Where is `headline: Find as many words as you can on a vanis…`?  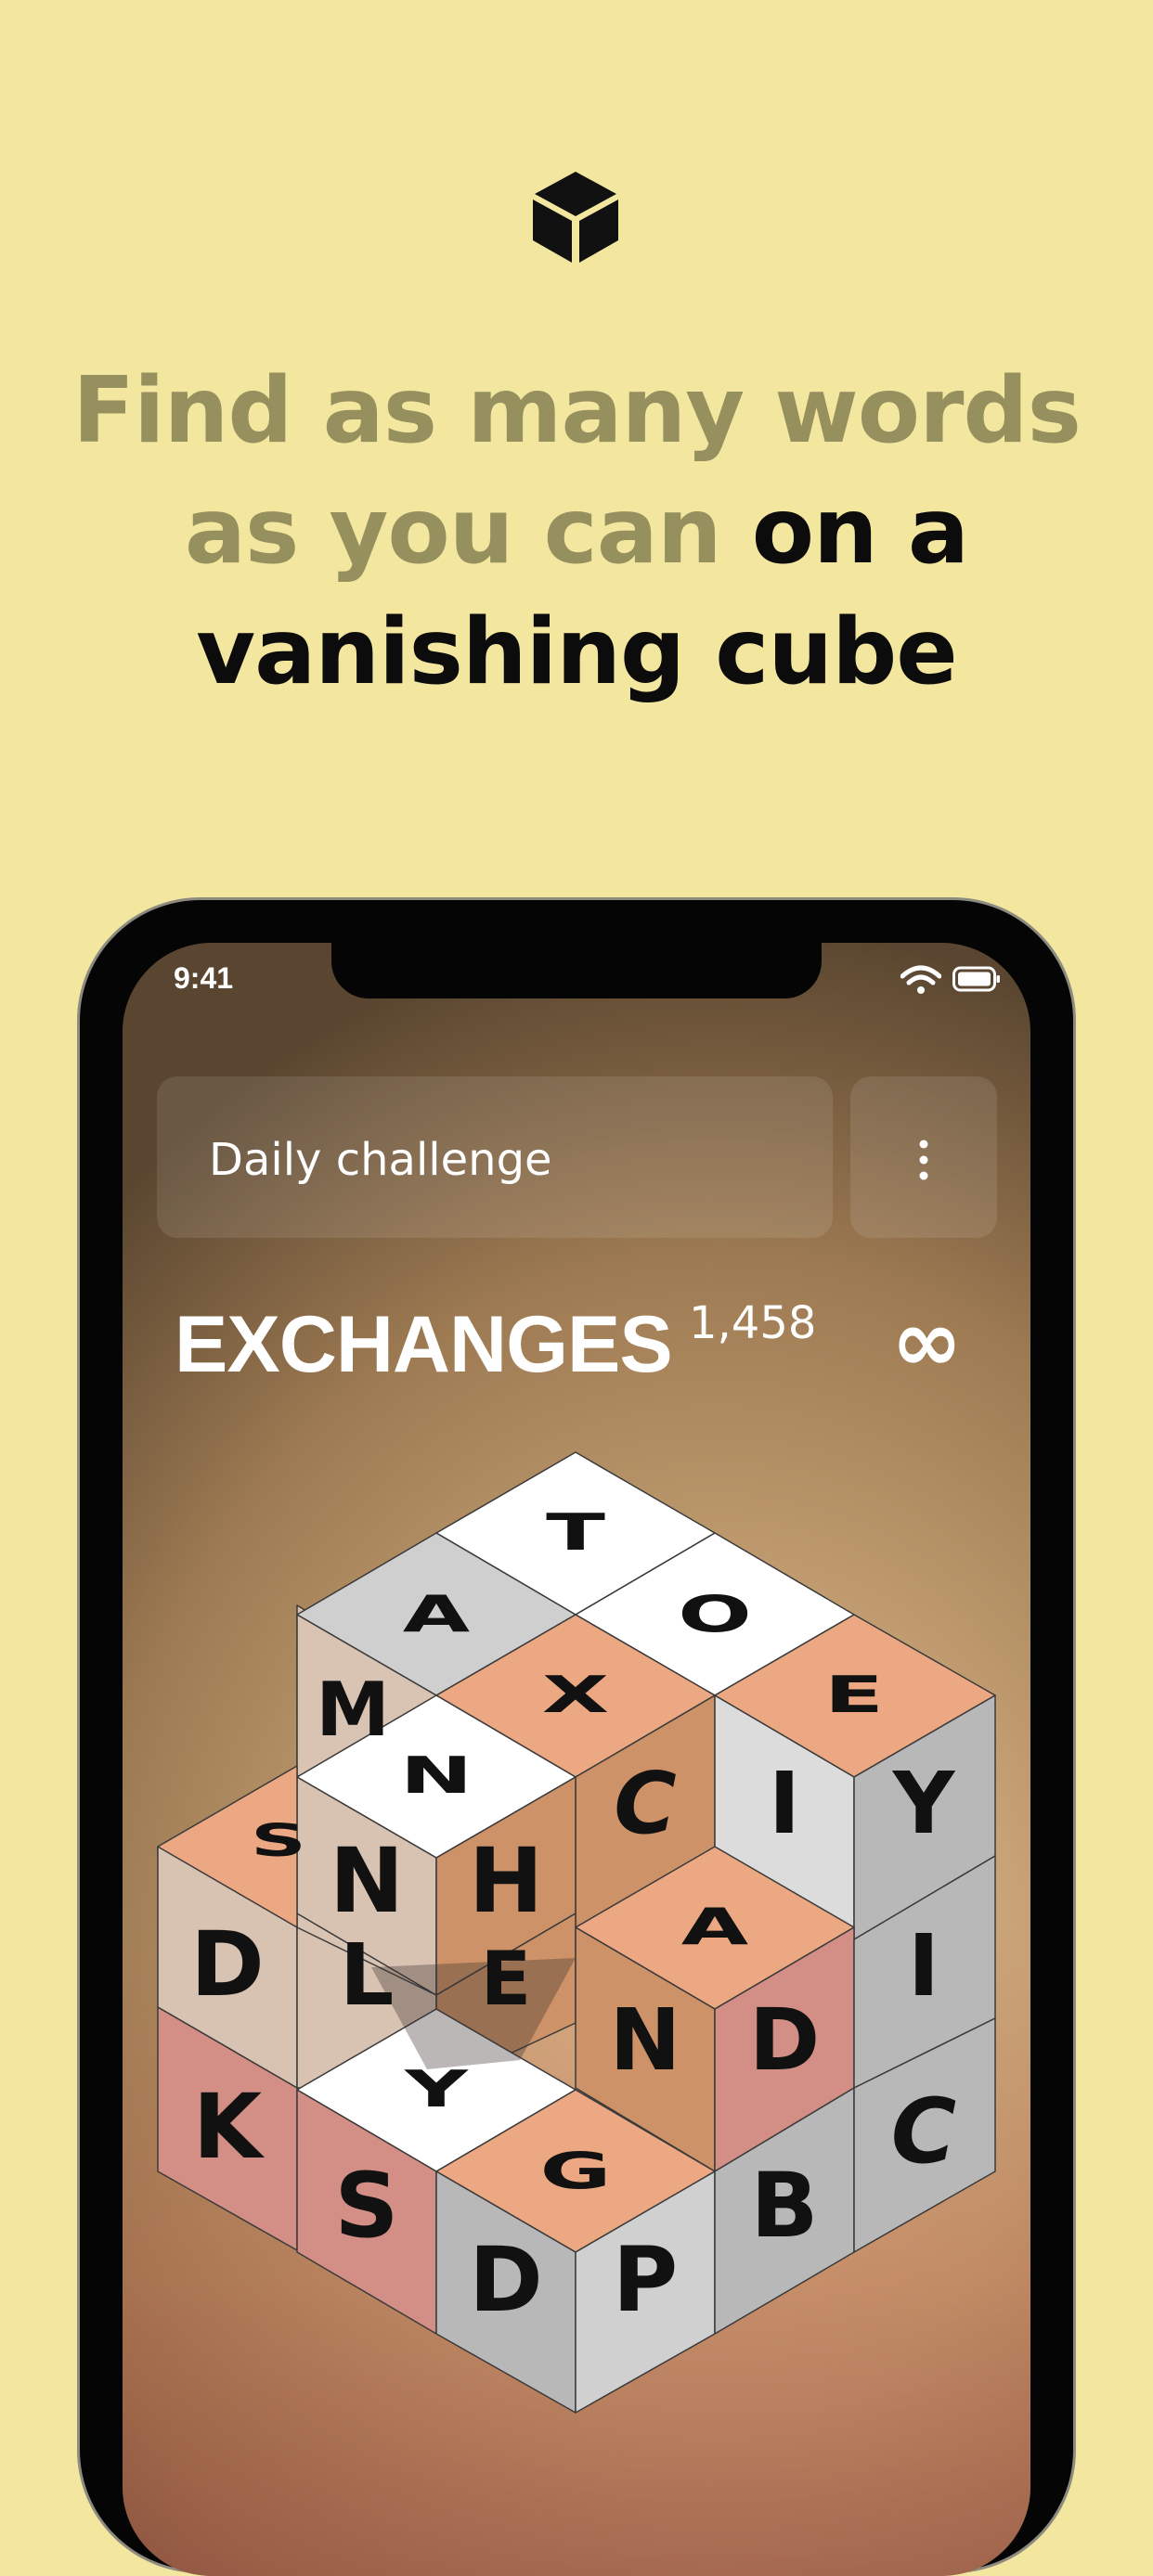 headline: Find as many words as you can on a vanis… is located at coordinates (576, 532).